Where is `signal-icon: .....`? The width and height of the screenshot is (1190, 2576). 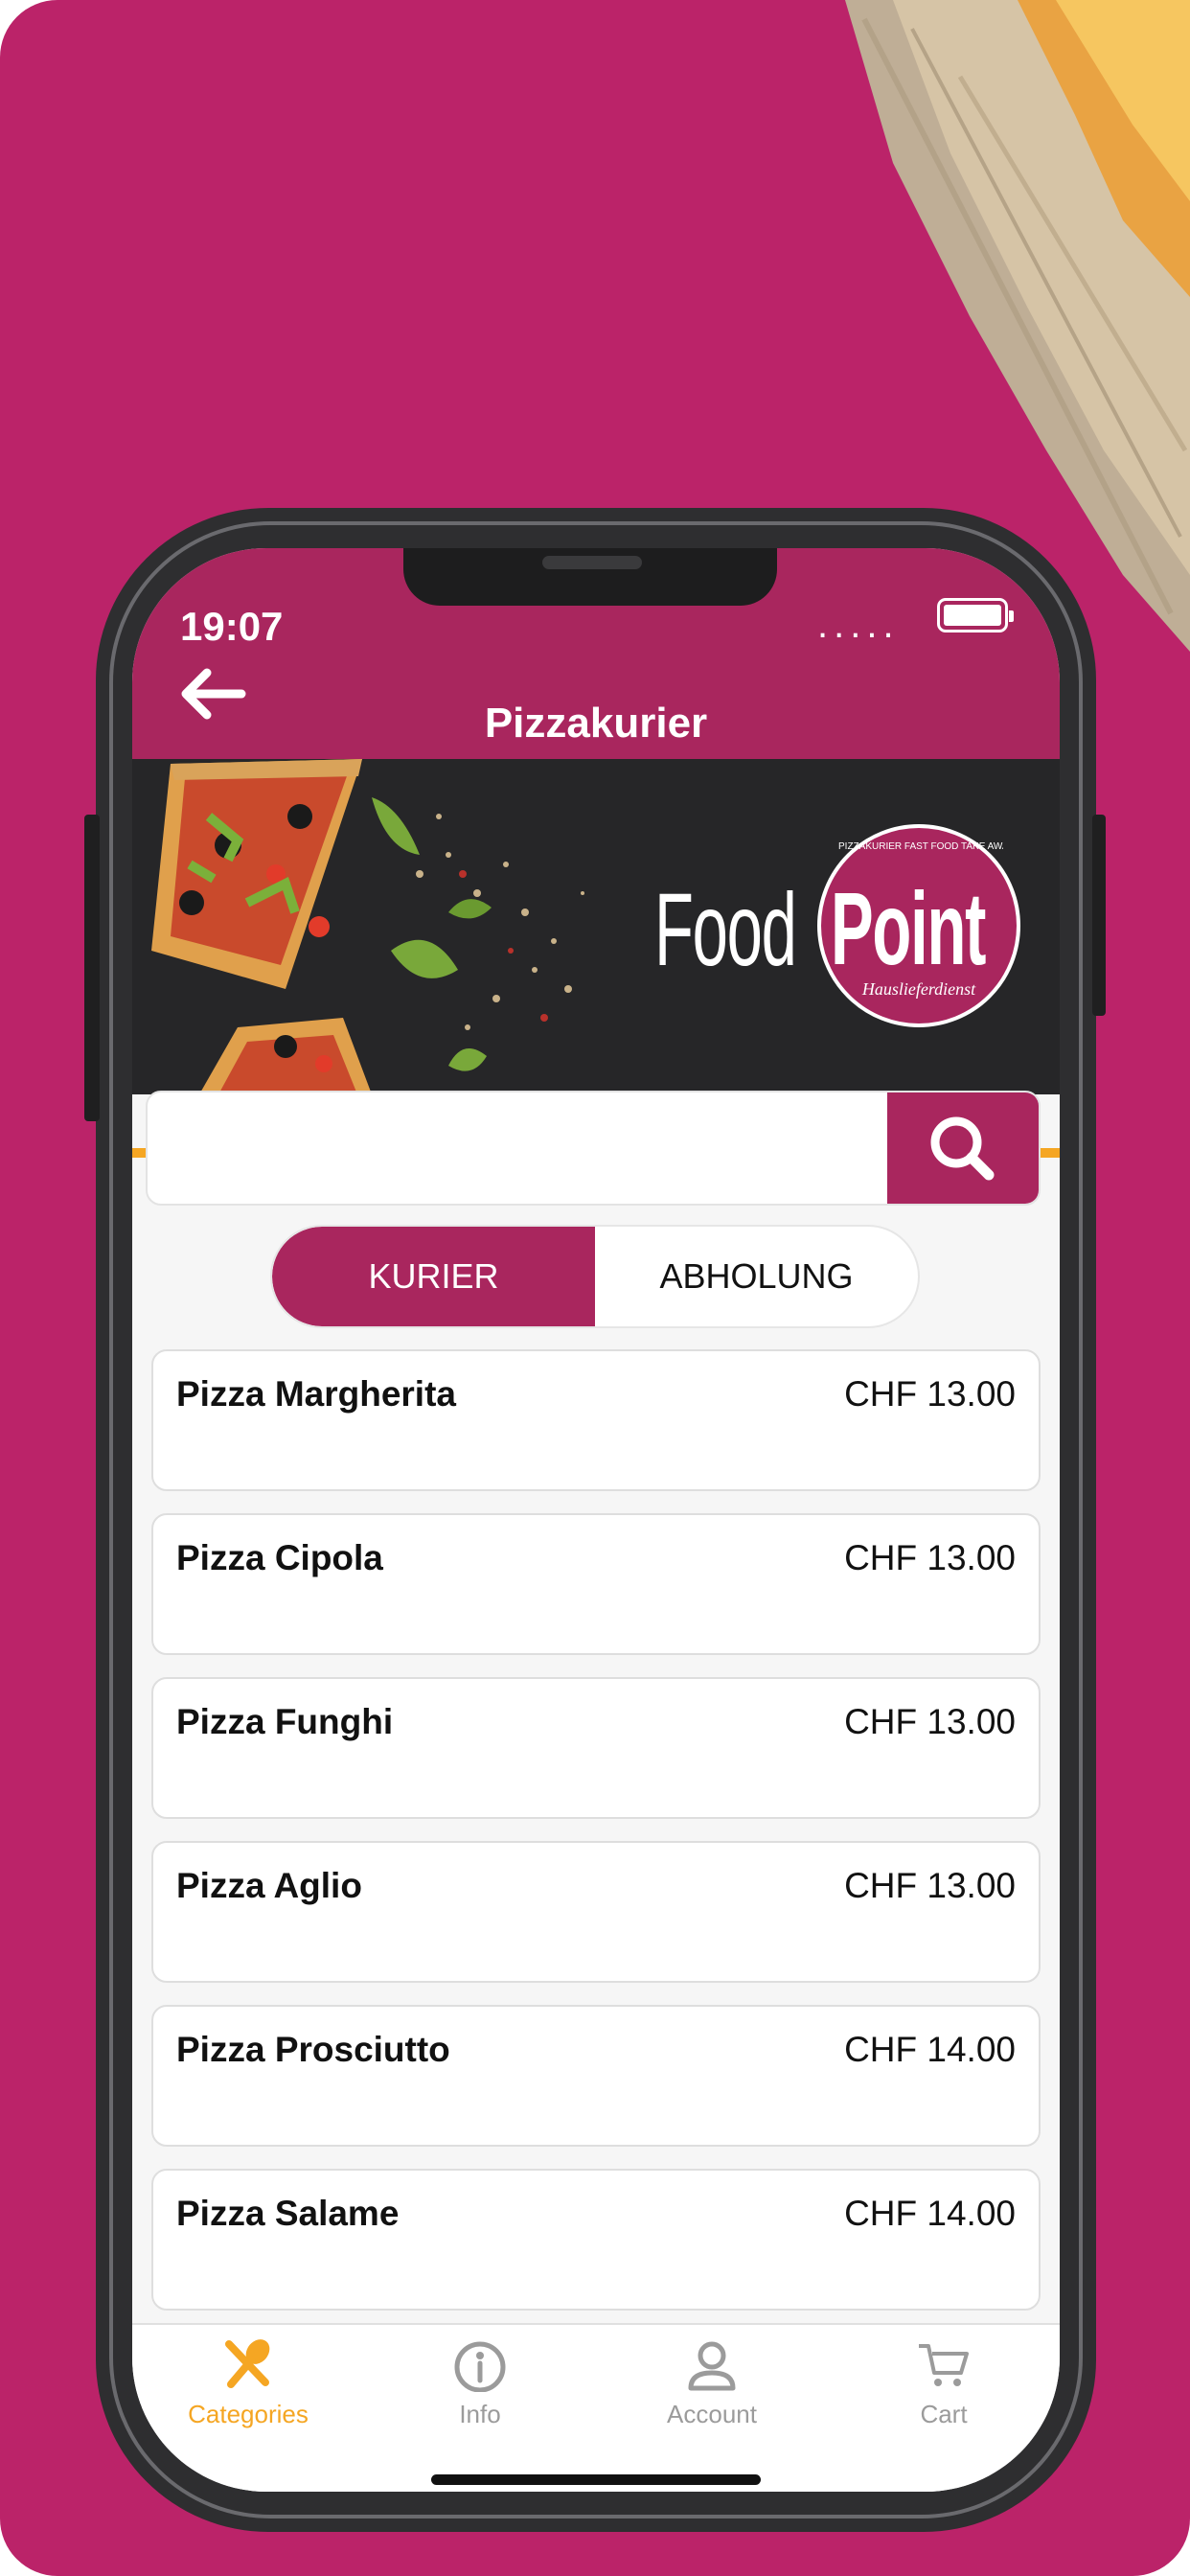 signal-icon: ..... is located at coordinates (858, 625).